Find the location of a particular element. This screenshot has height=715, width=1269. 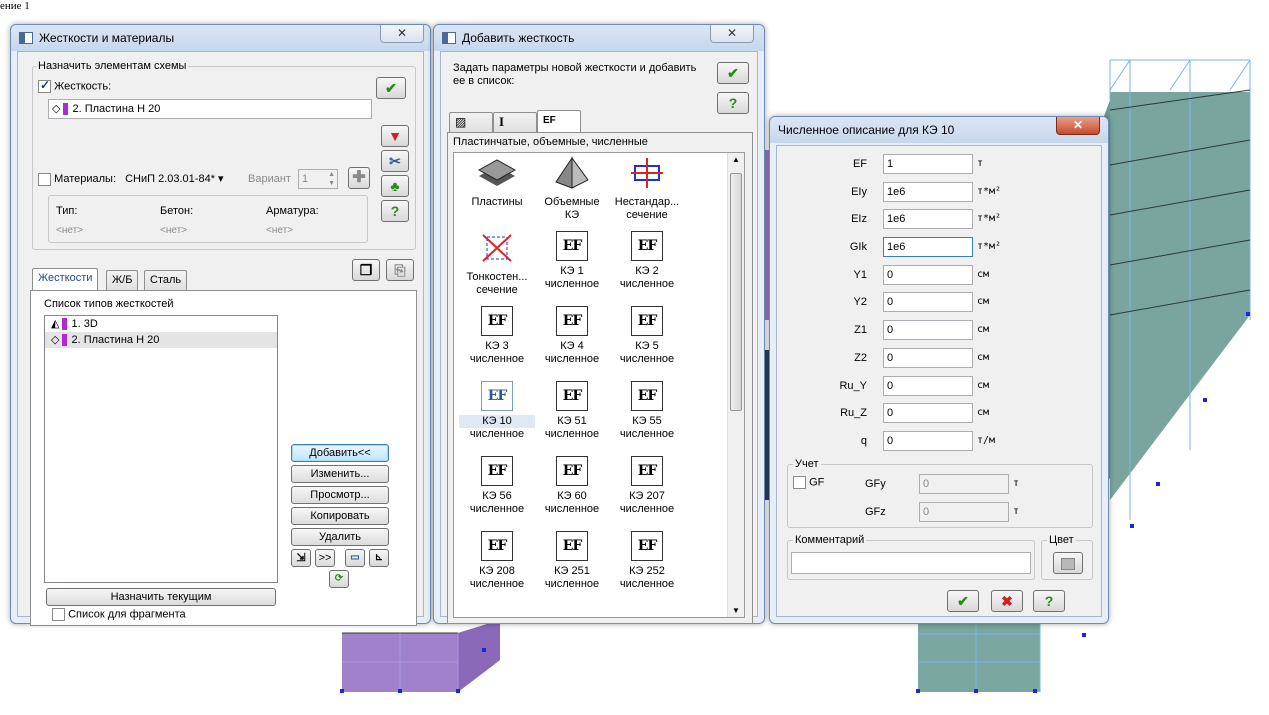

variant-spinner: 1 ▲ ▼ is located at coordinates (318, 179).